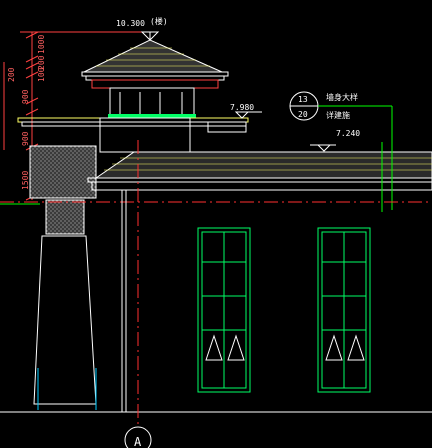 This screenshot has width=432, height=448. I want to click on window-left, so click(224, 310).